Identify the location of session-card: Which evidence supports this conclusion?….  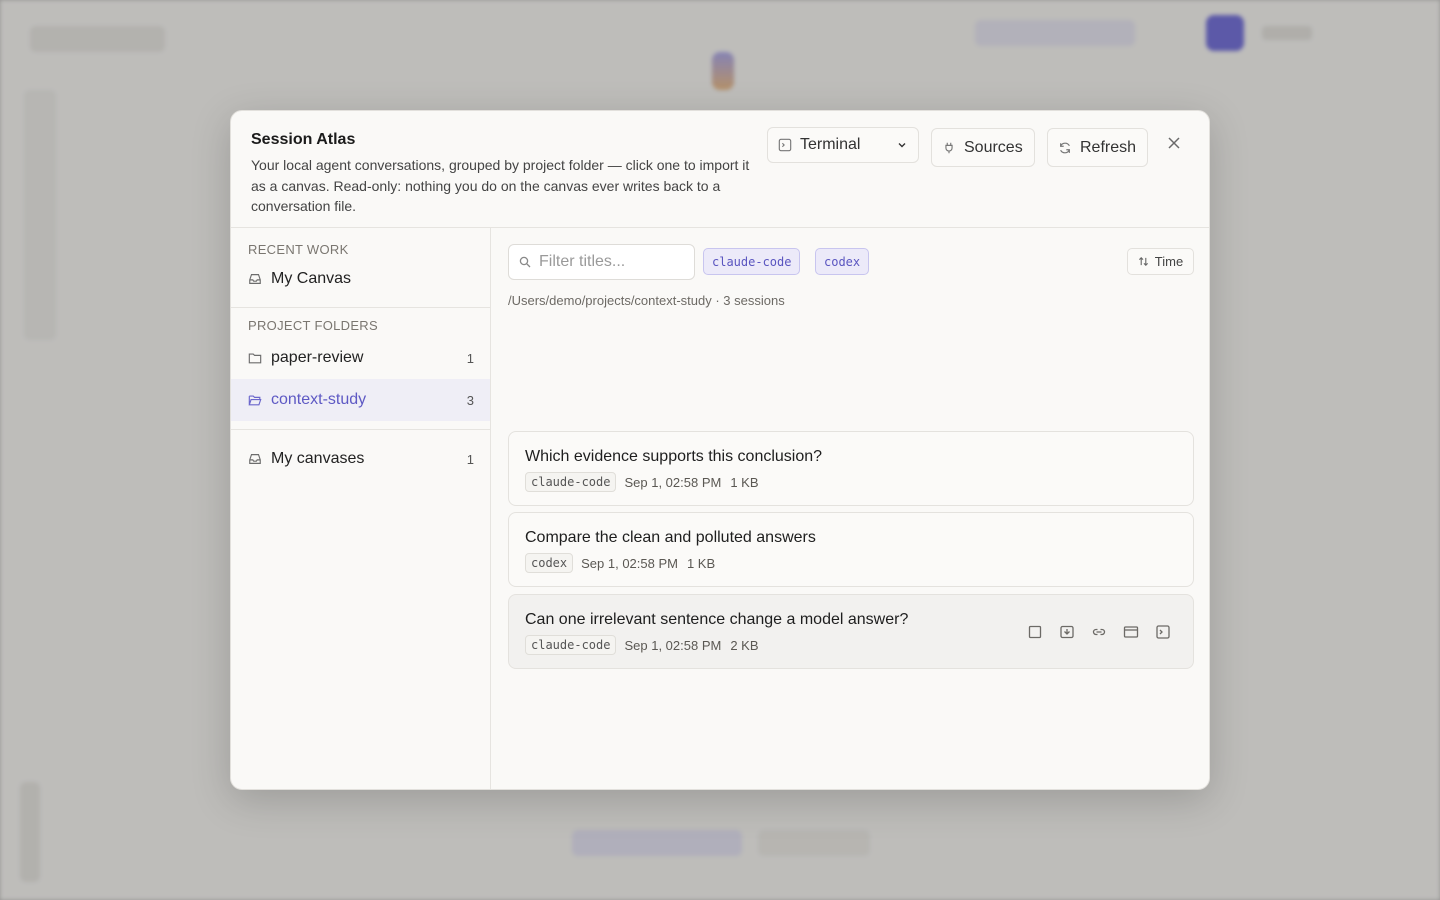
(851, 468).